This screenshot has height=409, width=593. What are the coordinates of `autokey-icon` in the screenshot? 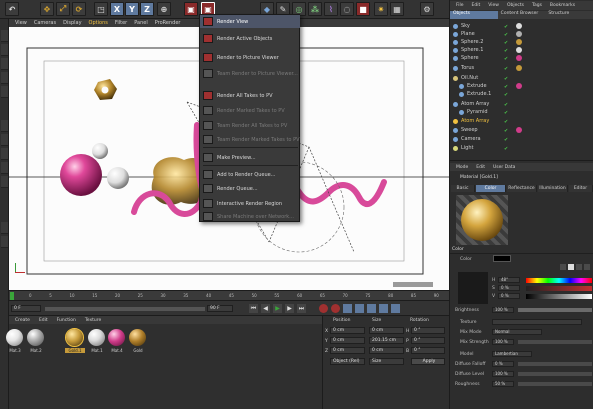 It's located at (335, 308).